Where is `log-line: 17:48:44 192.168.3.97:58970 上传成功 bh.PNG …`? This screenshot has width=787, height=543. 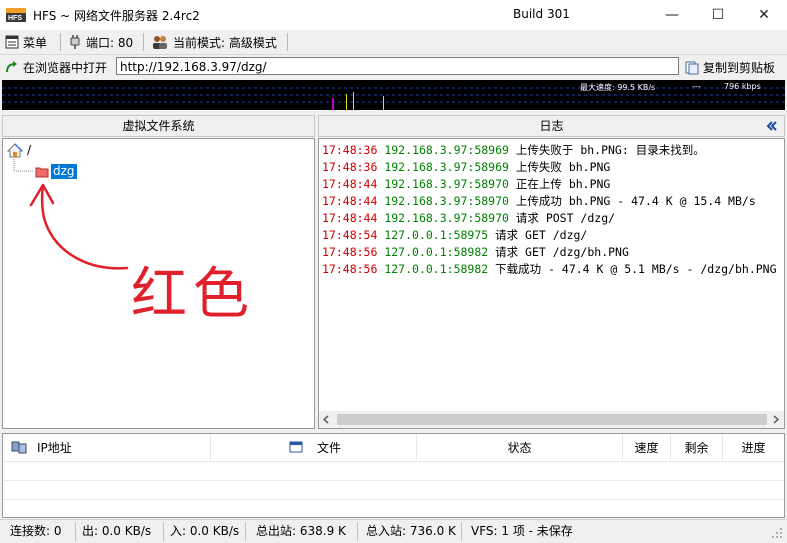 log-line: 17:48:44 192.168.3.97:58970 上传成功 bh.PNG … is located at coordinates (552, 201).